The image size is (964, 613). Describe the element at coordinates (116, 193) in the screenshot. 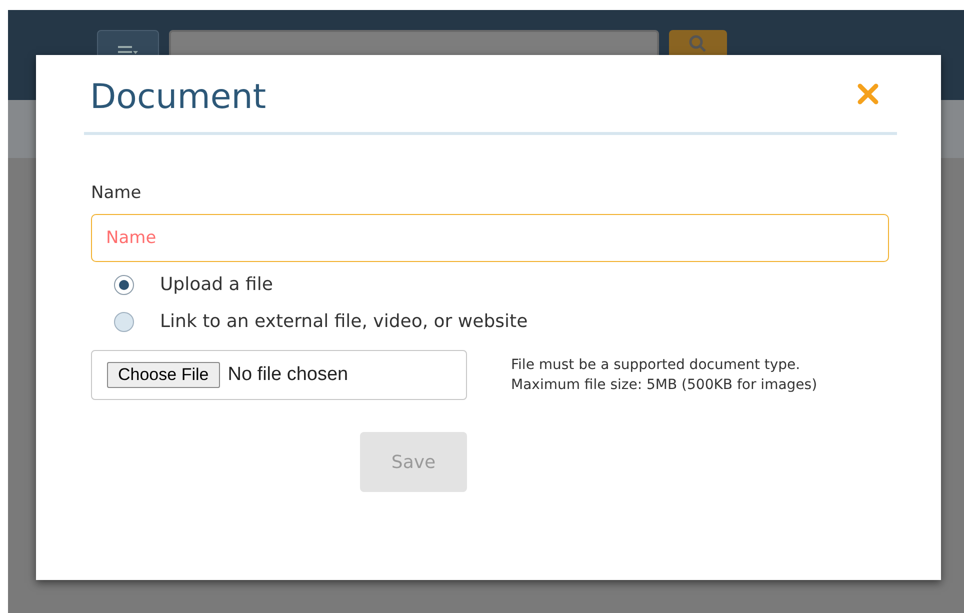

I see `field-label: Name` at that location.